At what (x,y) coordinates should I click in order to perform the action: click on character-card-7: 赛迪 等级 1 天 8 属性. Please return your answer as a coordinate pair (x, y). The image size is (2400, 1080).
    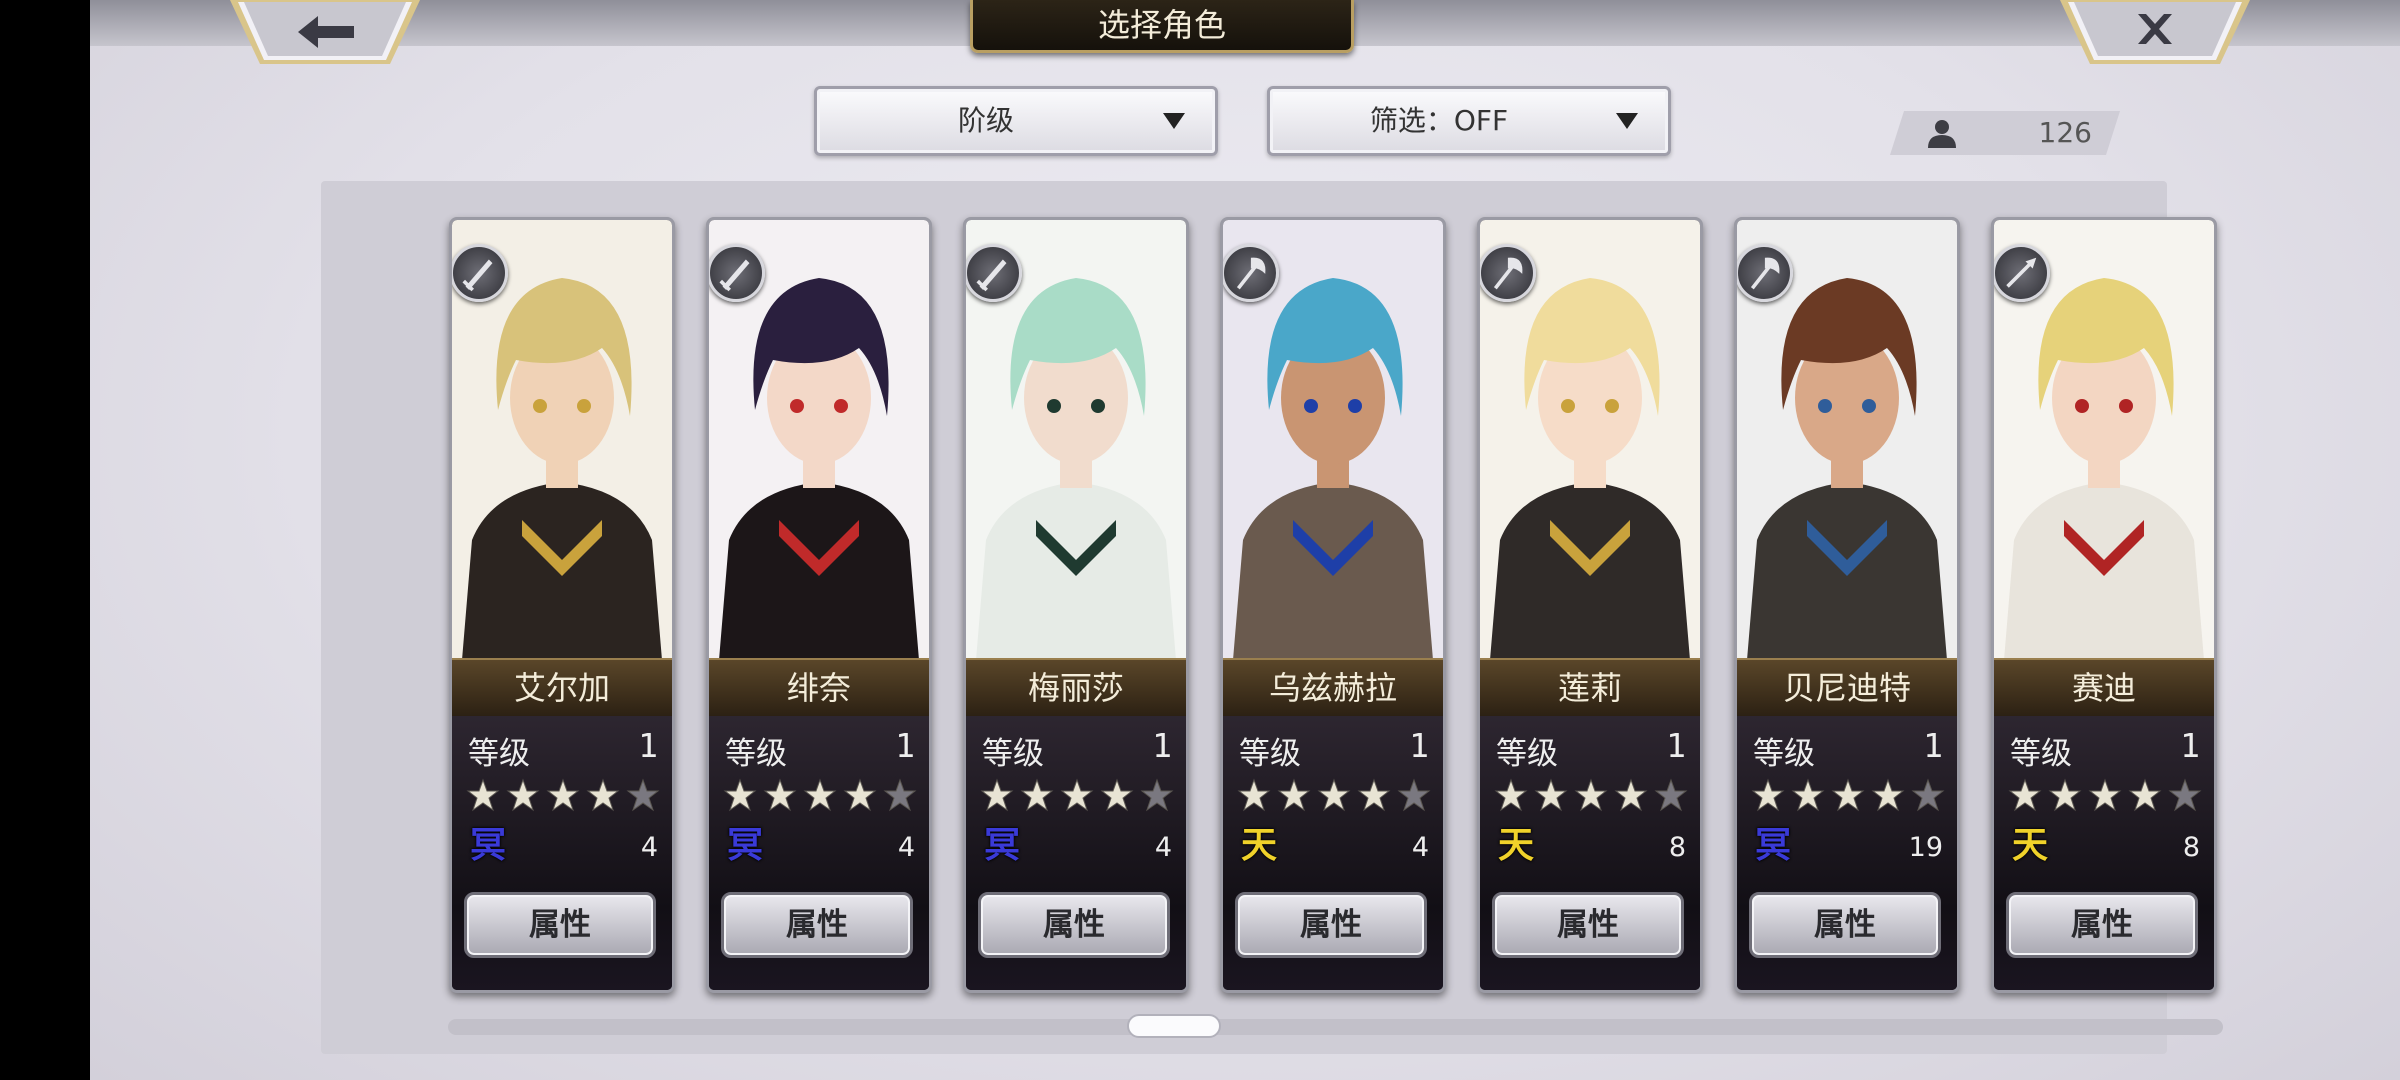
    Looking at the image, I should click on (2104, 605).